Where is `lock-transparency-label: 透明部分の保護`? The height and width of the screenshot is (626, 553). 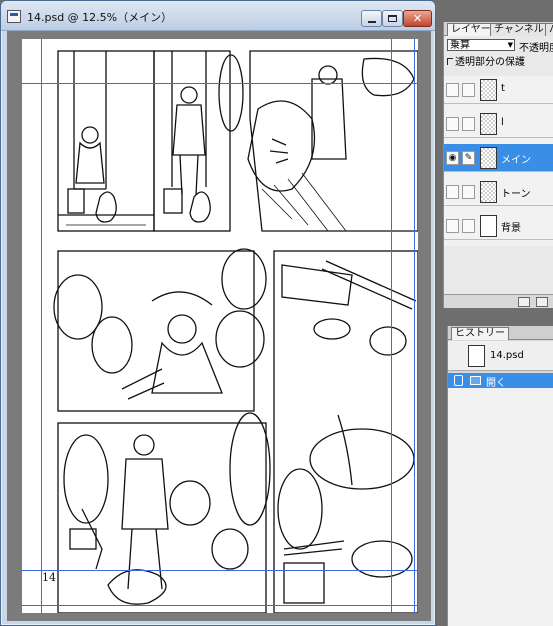
lock-transparency-label: 透明部分の保護 is located at coordinates (490, 62).